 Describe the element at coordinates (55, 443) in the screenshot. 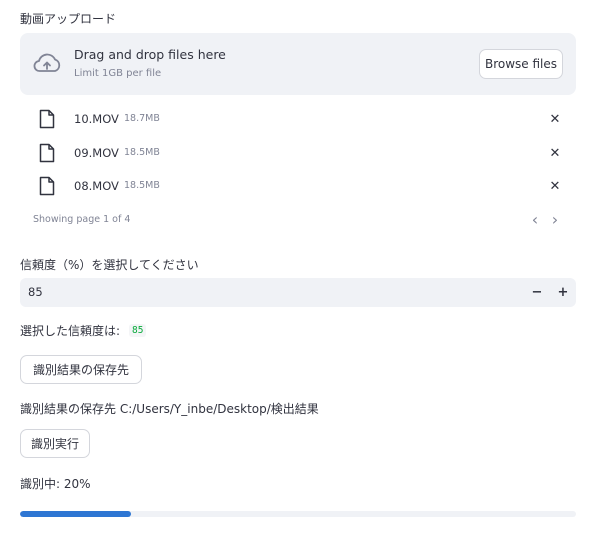

I see `run-identification-button: 識別実行` at that location.